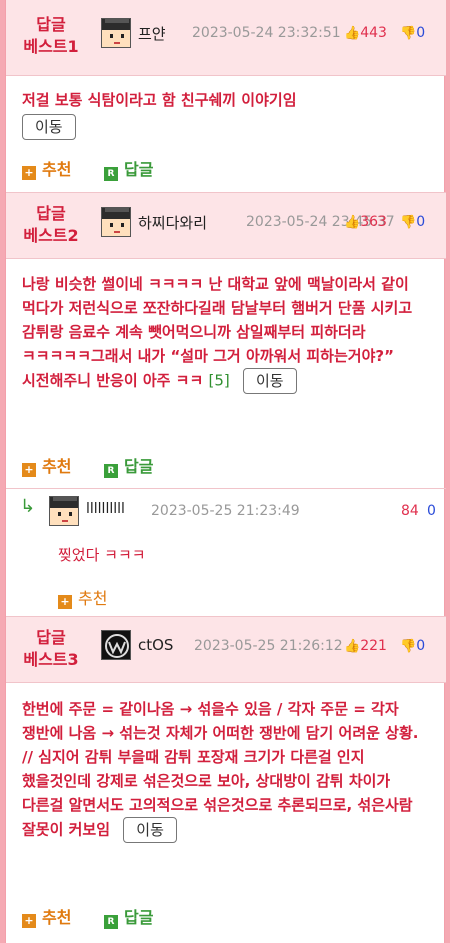  What do you see at coordinates (225, 511) in the screenshot?
I see `timestamp: 2023-05-25 21:23:49` at bounding box center [225, 511].